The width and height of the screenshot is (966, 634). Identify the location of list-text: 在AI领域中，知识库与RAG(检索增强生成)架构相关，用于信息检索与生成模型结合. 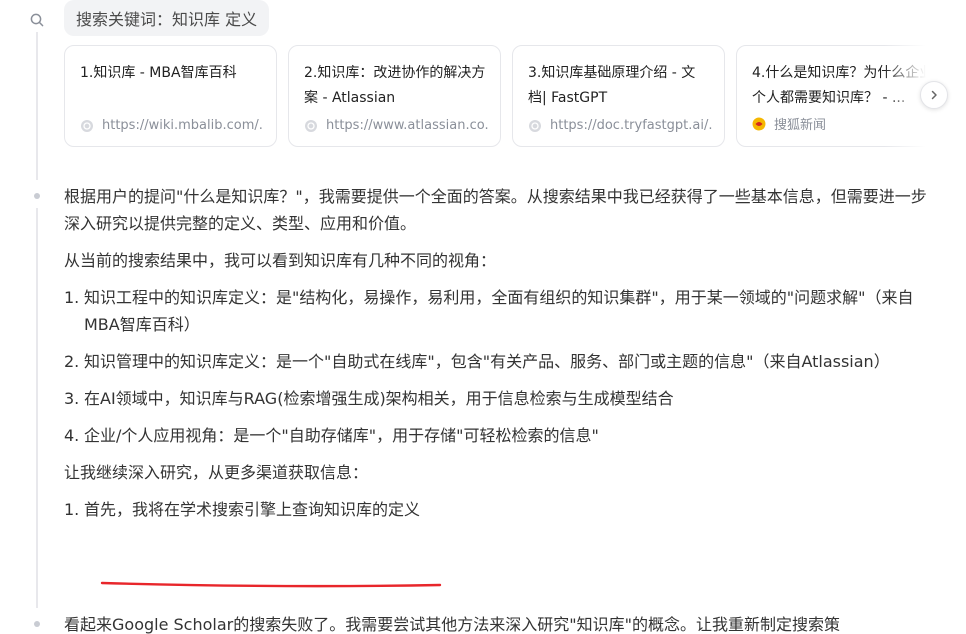
(379, 398).